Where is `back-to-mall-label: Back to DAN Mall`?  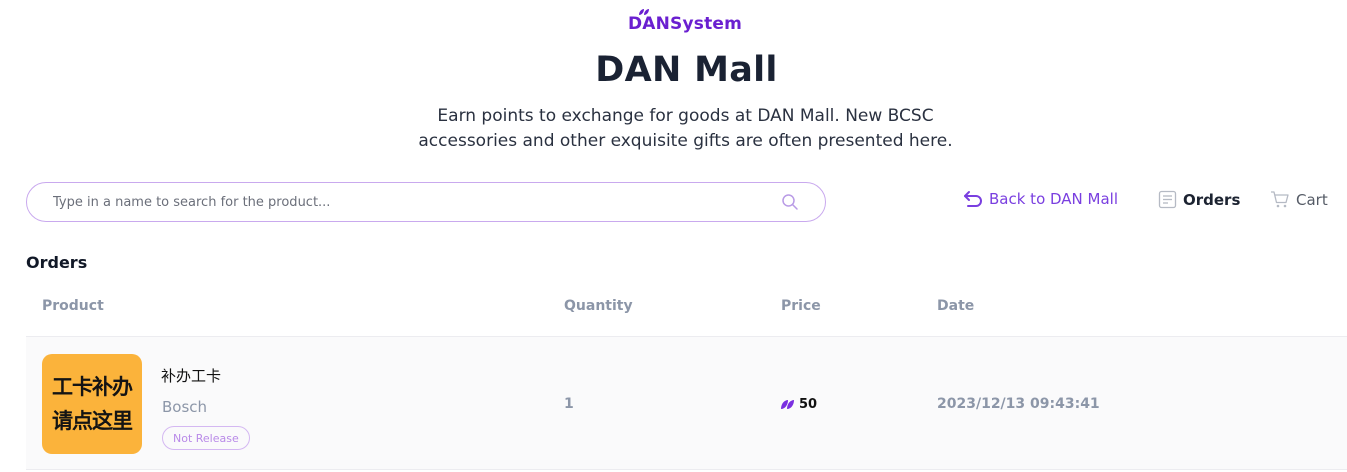
back-to-mall-label: Back to DAN Mall is located at coordinates (1054, 199).